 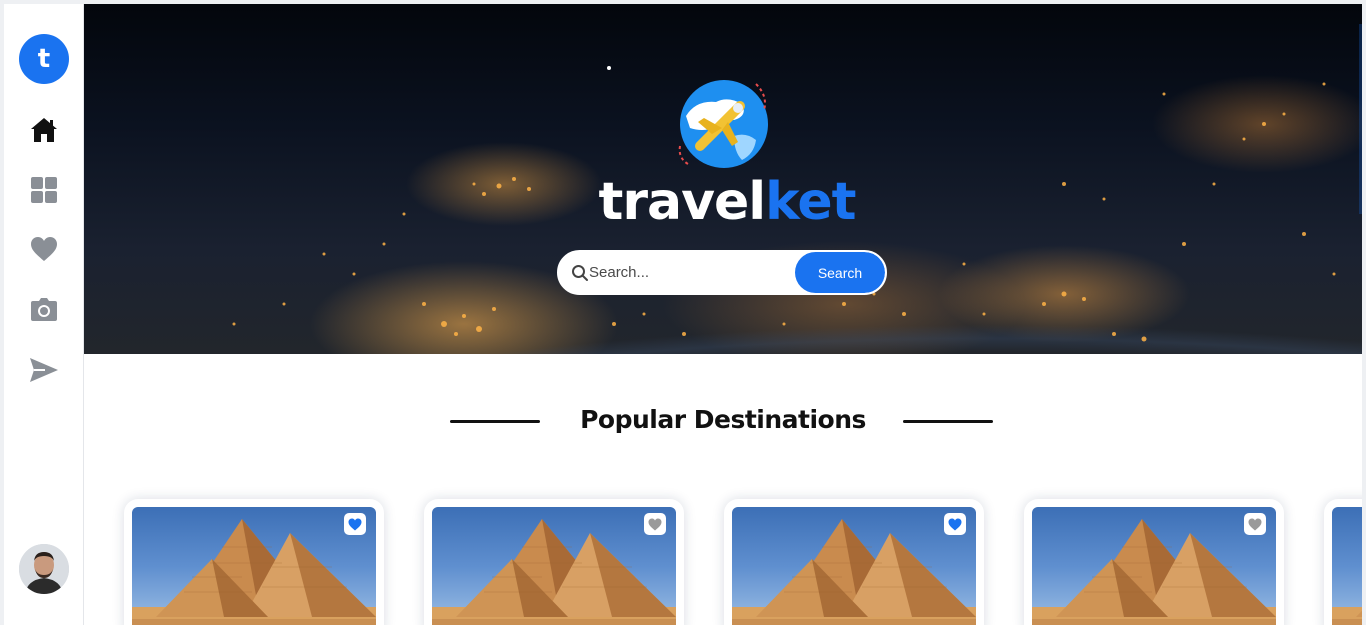 I want to click on search-bar: Search, so click(x=722, y=272).